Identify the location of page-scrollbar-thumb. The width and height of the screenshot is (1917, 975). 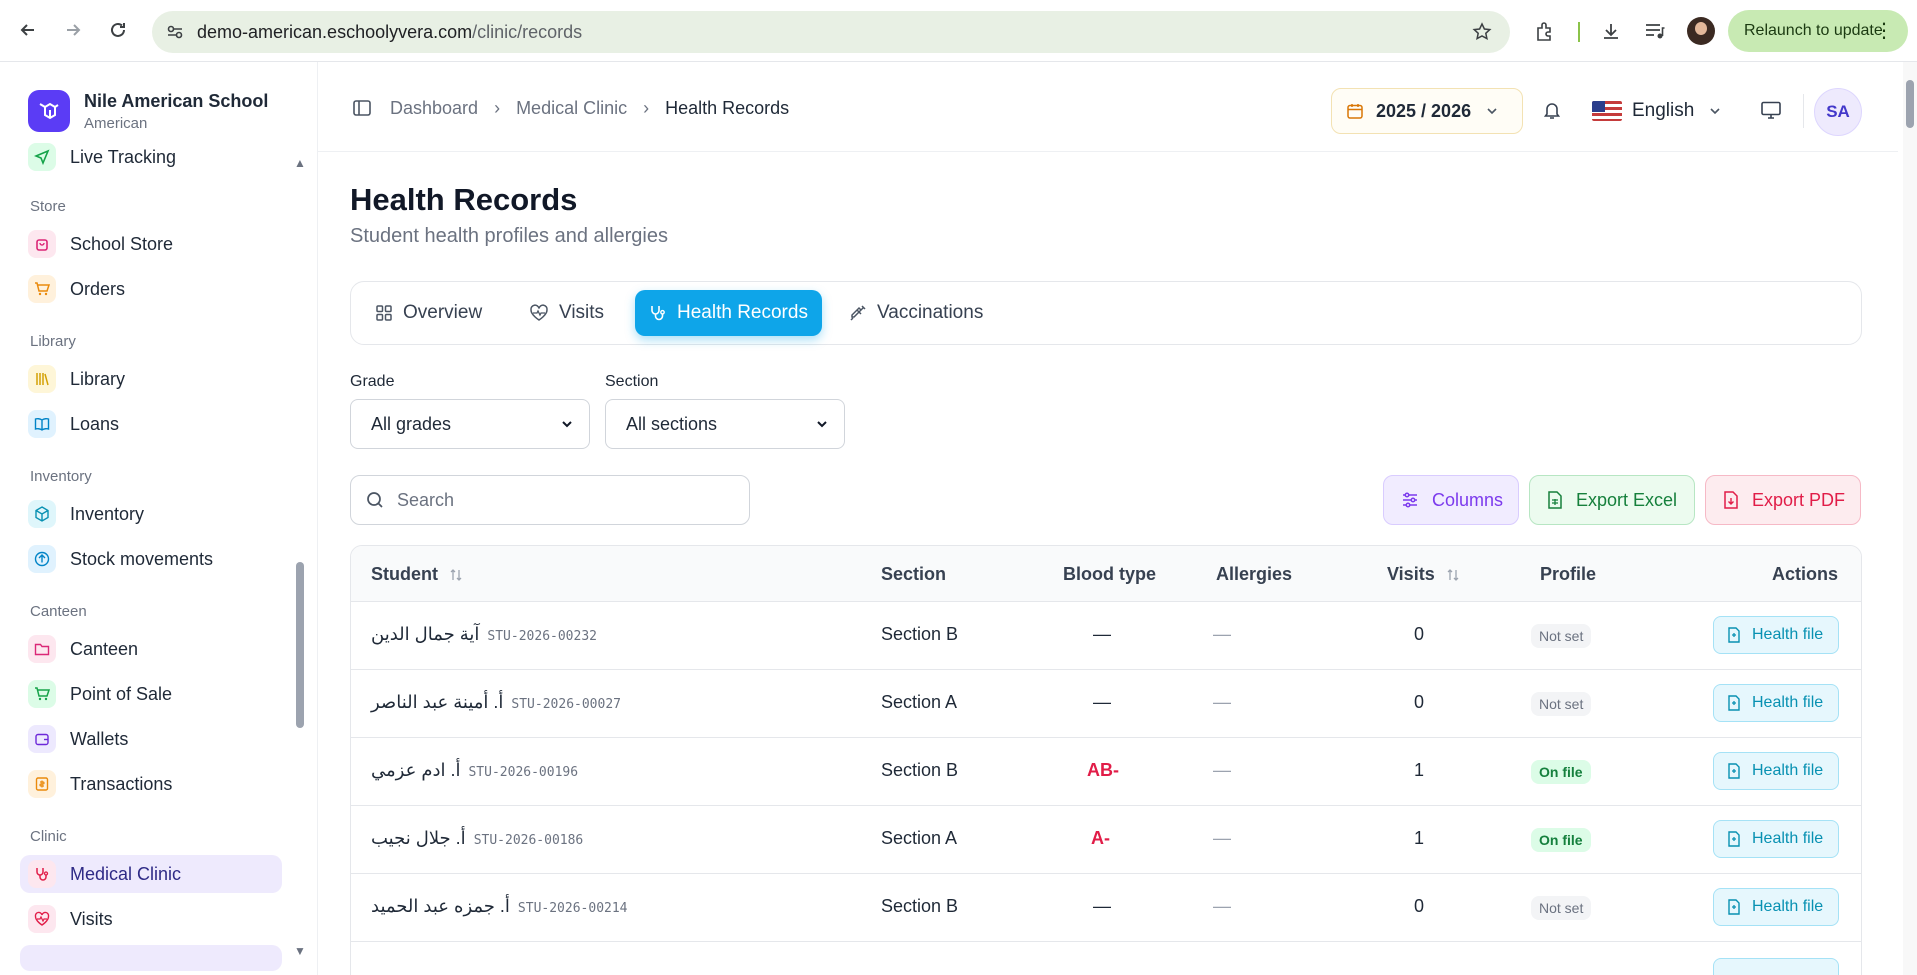
(1910, 104).